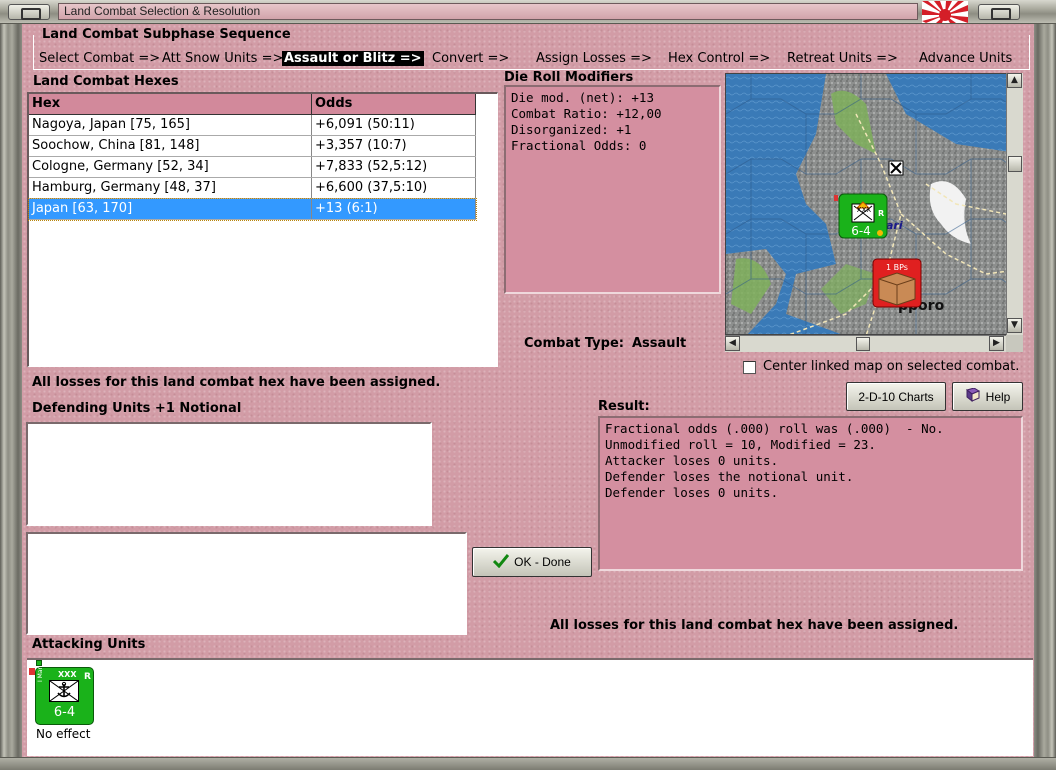  I want to click on charts-button-label: 2-D-10 Charts, so click(896, 396).